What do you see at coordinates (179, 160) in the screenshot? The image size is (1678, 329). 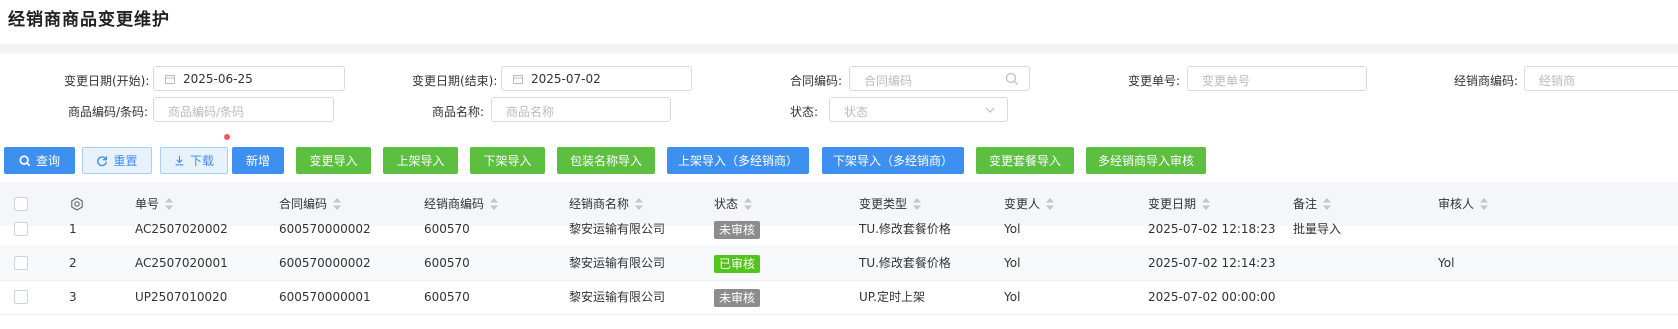 I see `download-icon` at bounding box center [179, 160].